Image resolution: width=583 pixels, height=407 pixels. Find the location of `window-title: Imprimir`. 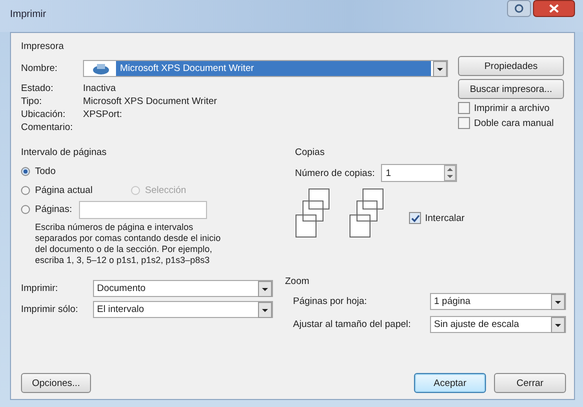

window-title: Imprimir is located at coordinates (28, 14).